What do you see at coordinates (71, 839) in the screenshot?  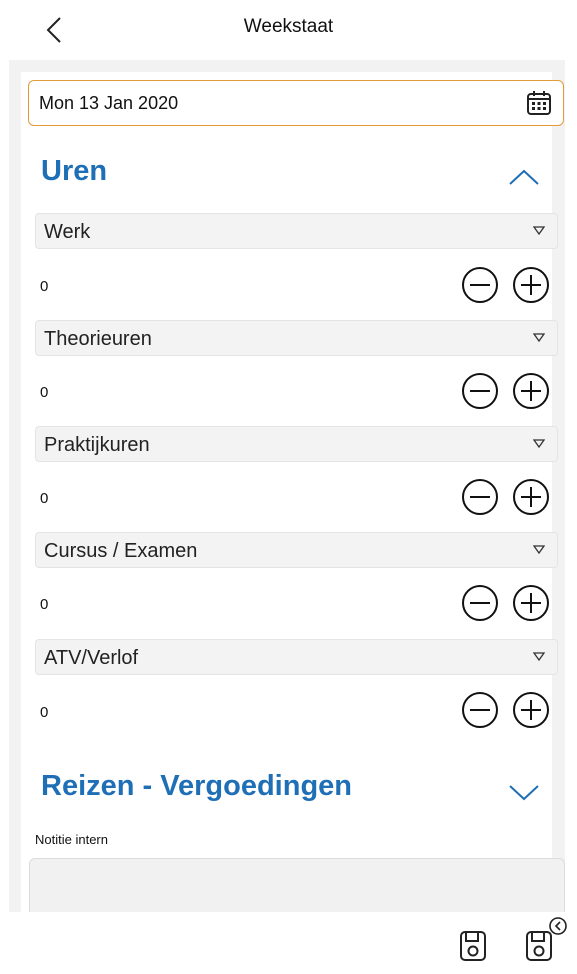 I see `note-label: Notitie intern` at bounding box center [71, 839].